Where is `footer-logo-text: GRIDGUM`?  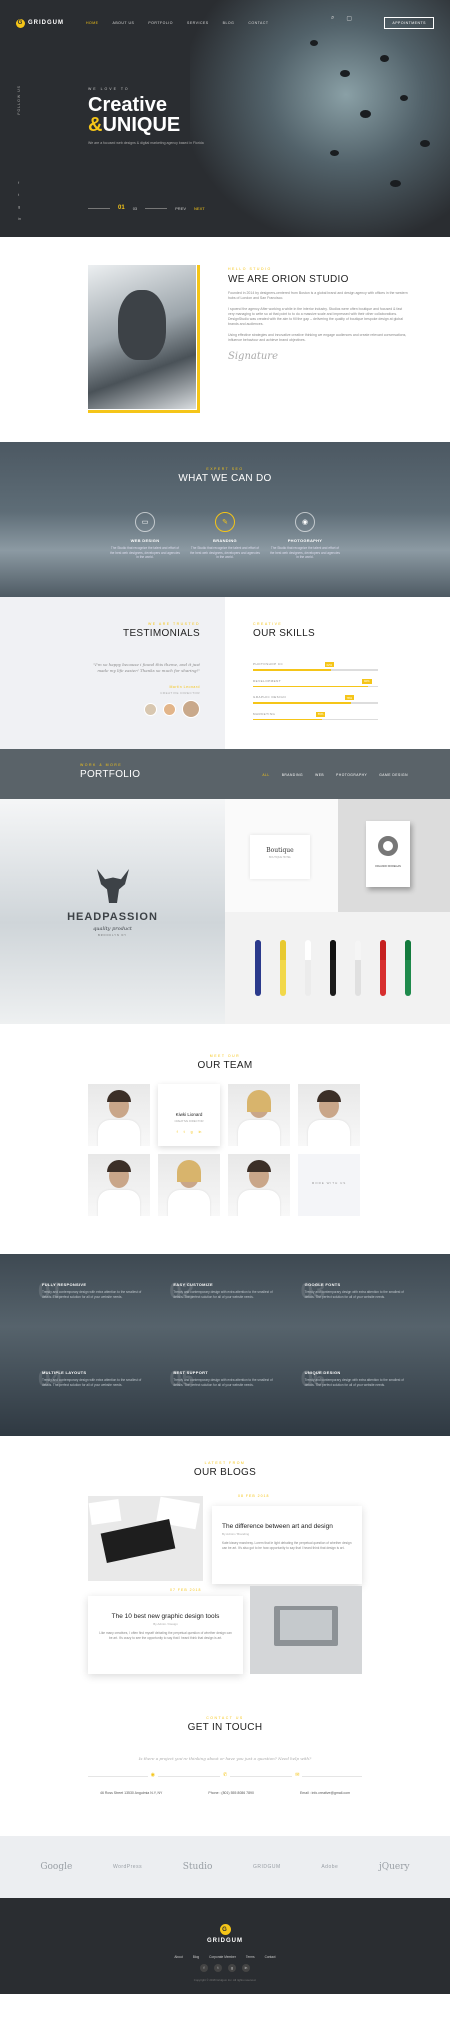 footer-logo-text: GRIDGUM is located at coordinates (225, 1941).